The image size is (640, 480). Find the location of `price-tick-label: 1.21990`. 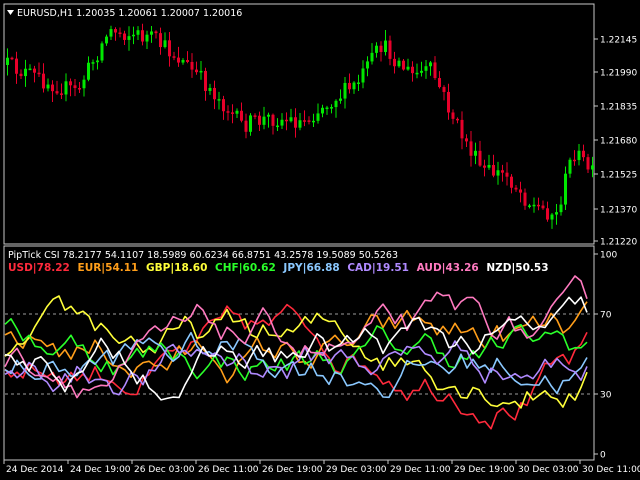

price-tick-label: 1.21990 is located at coordinates (618, 74).